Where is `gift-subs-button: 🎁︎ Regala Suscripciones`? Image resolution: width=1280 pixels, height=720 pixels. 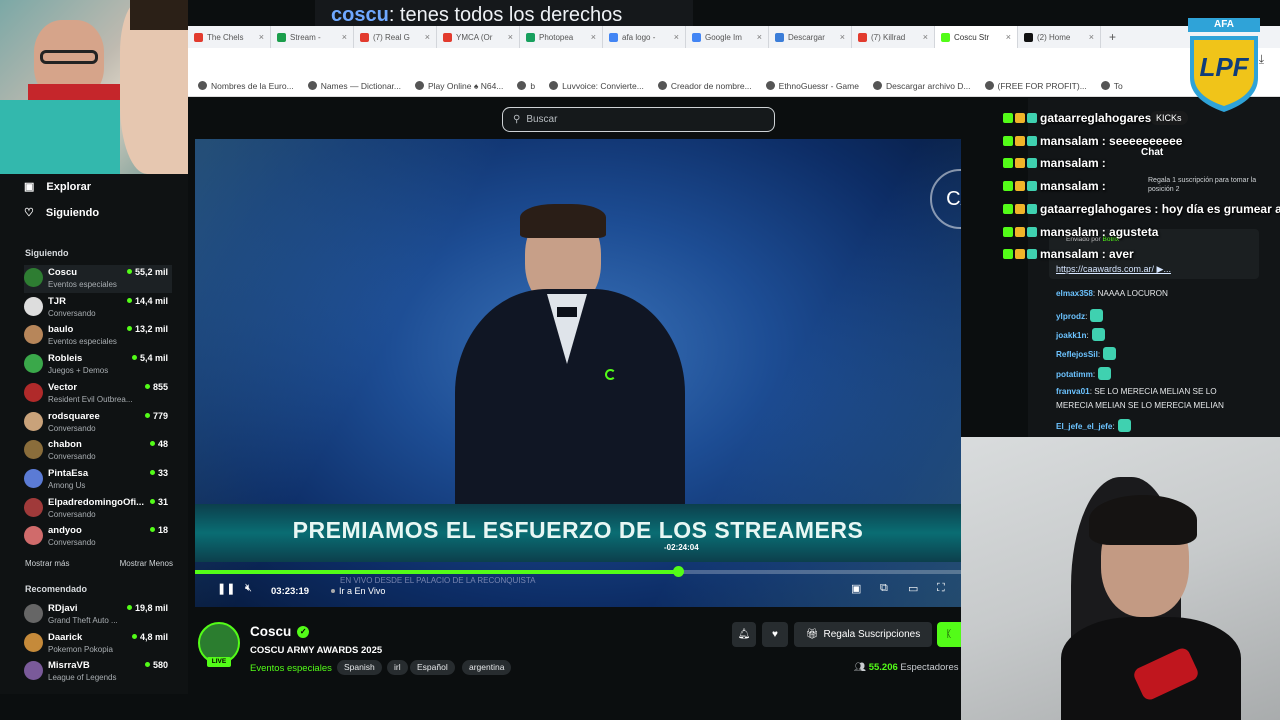
gift-subs-button: 🎁︎ Regala Suscripciones is located at coordinates (863, 634).